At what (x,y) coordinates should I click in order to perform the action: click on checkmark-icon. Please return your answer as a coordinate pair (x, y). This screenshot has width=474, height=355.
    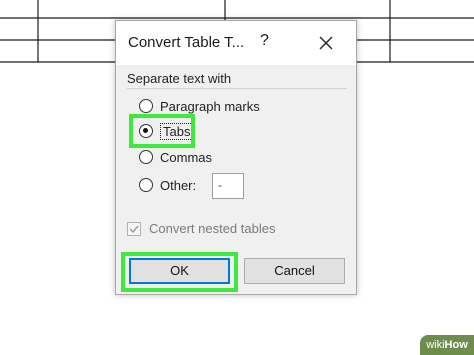
    Looking at the image, I should click on (134, 229).